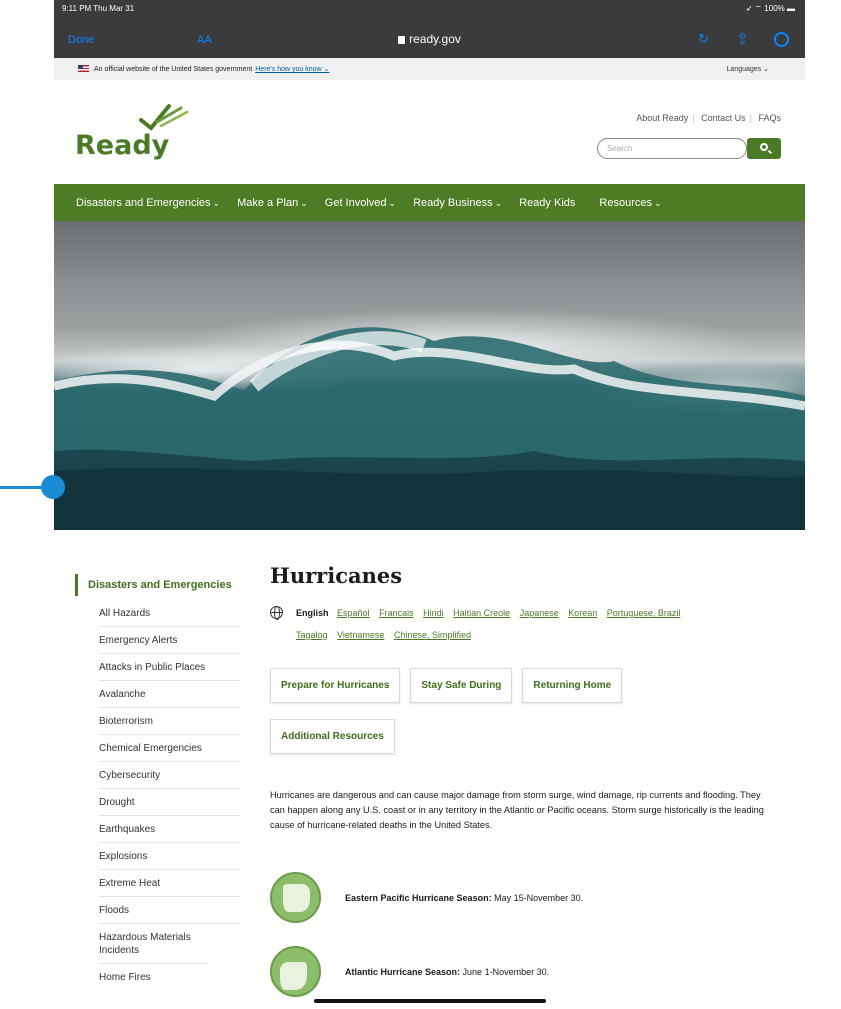 The image size is (841, 1009). Describe the element at coordinates (169, 667) in the screenshot. I see `sidebar-item-attacks-in-public-places: Attacks in Public Places` at that location.